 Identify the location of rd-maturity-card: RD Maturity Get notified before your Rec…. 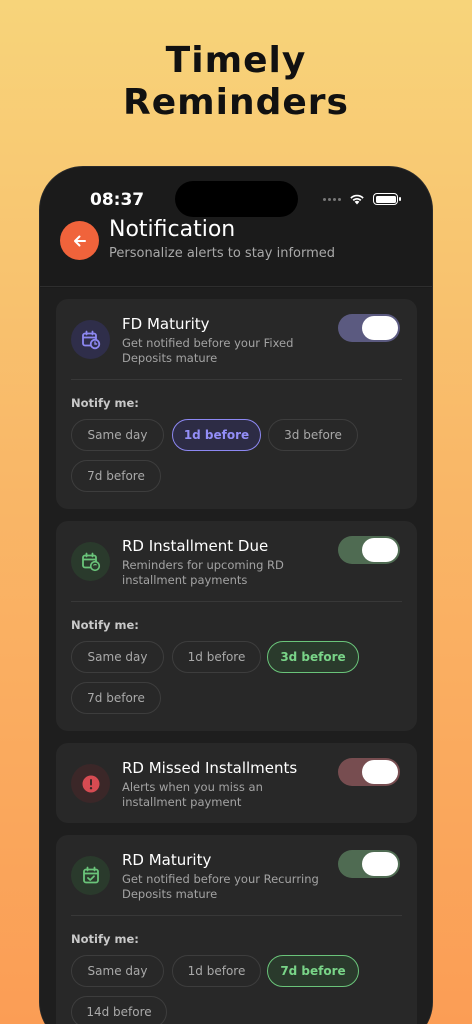
(236, 929).